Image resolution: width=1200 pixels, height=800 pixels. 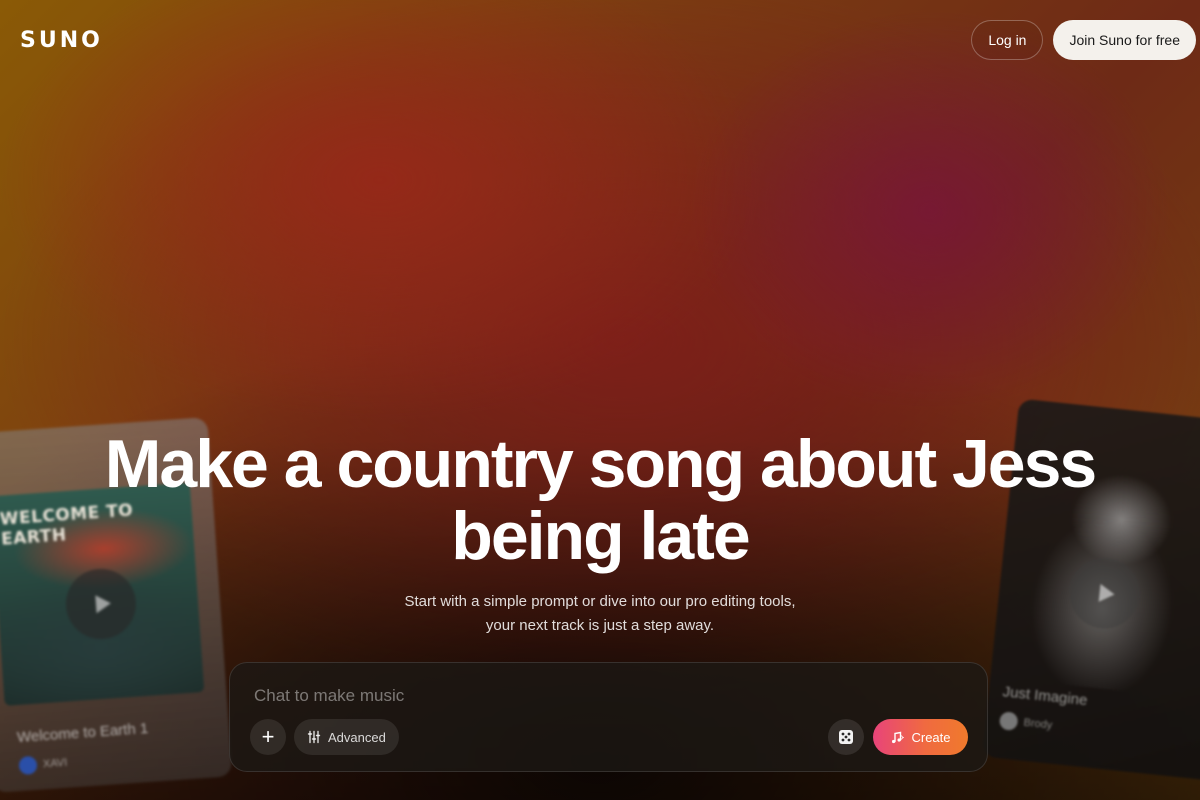 I want to click on advanced-button: Advanced, so click(x=346, y=737).